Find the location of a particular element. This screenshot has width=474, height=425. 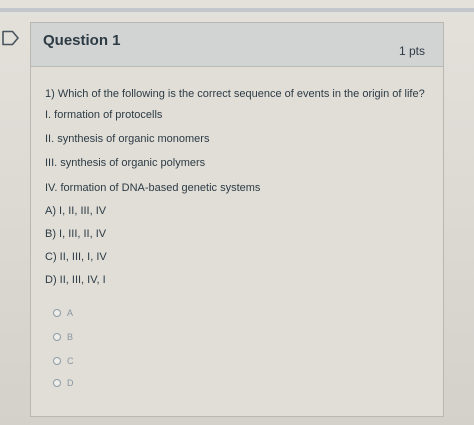

answer-option-d: D is located at coordinates (63, 383).